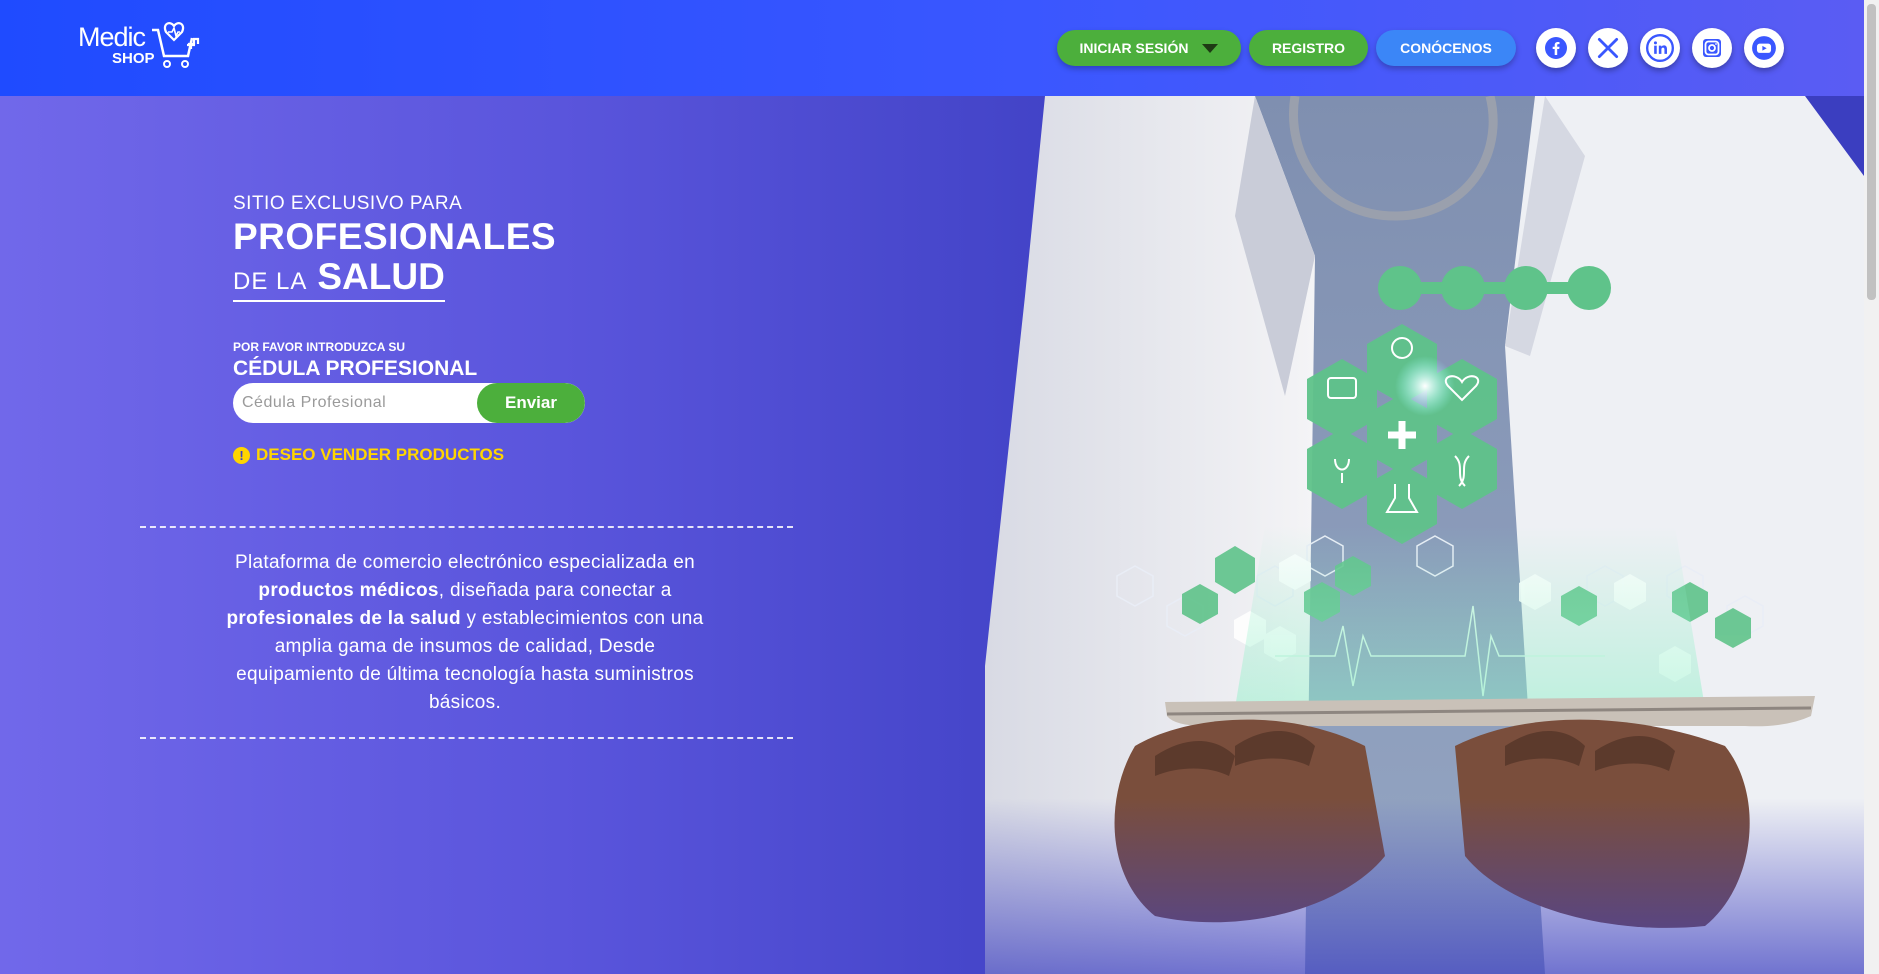  I want to click on cart-heart-icon, so click(176, 45).